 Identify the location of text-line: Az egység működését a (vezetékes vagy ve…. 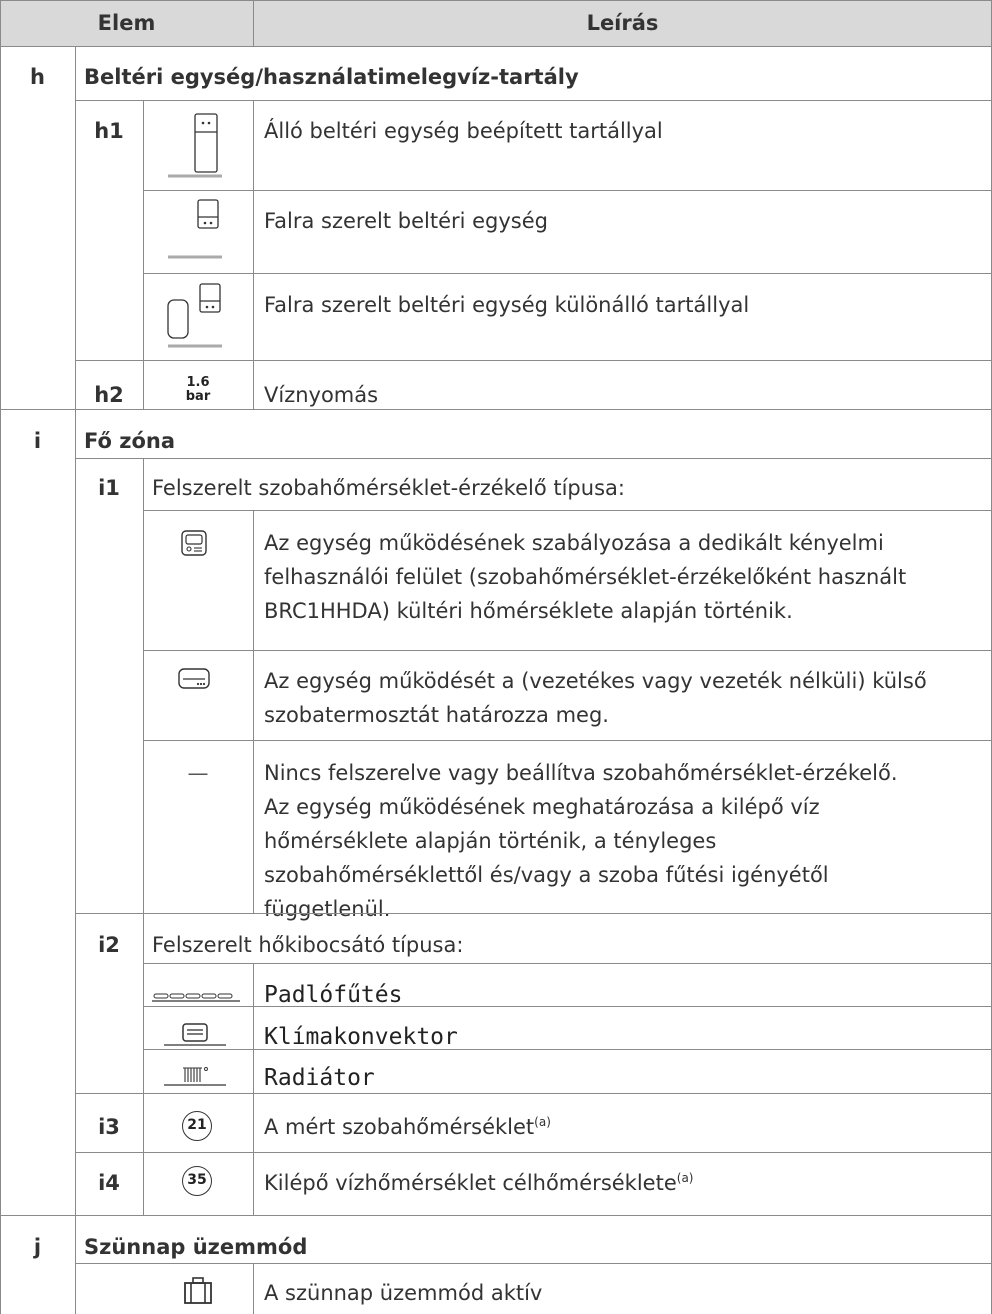
(595, 681).